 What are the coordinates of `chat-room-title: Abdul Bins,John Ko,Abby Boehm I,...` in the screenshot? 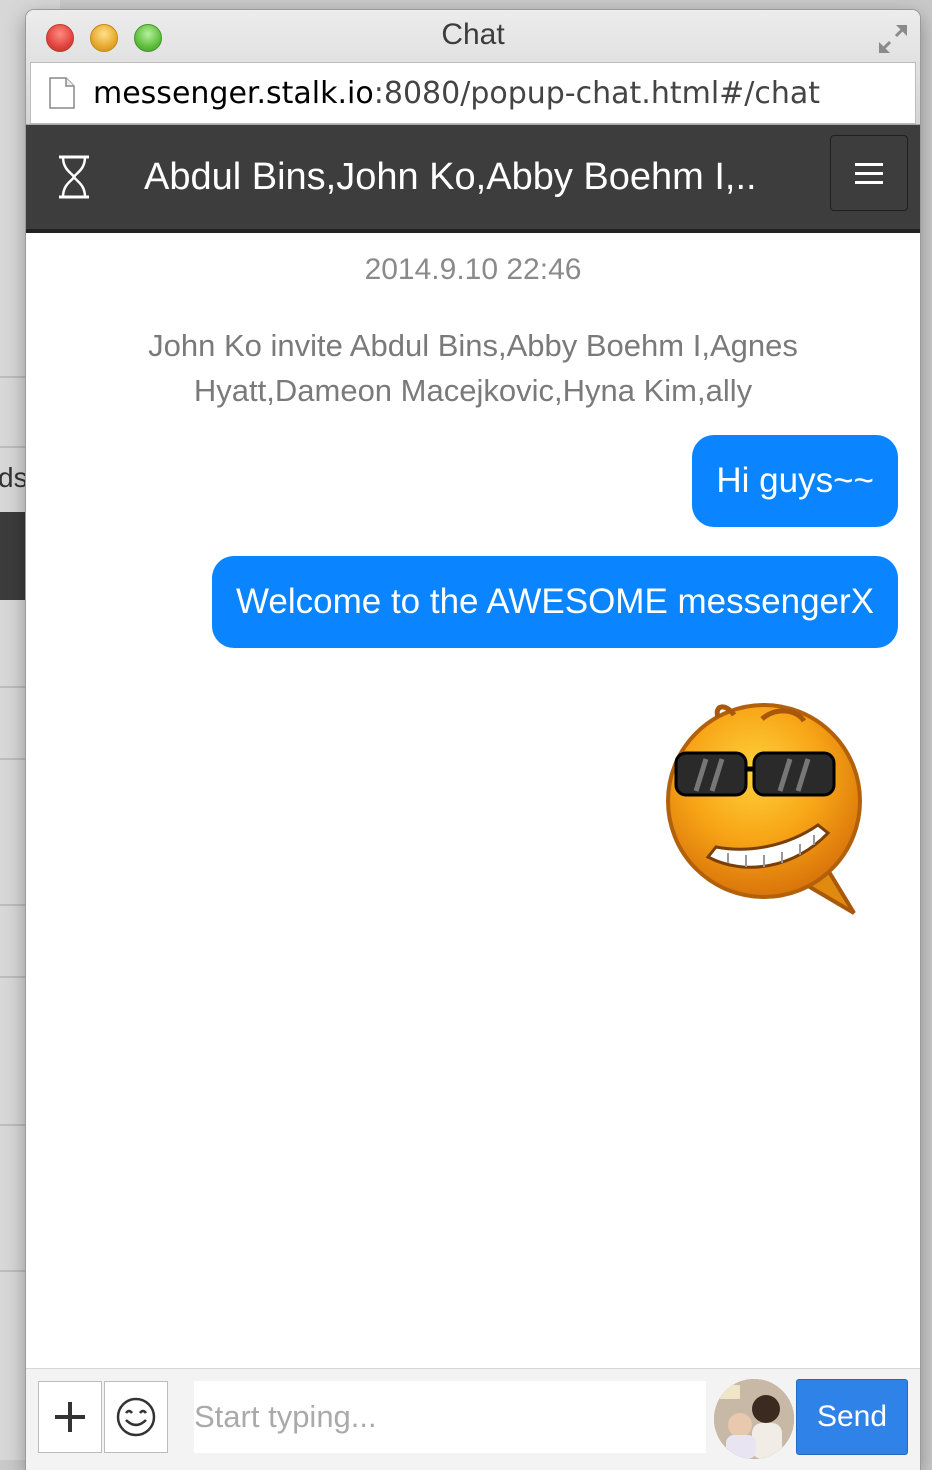 It's located at (450, 176).